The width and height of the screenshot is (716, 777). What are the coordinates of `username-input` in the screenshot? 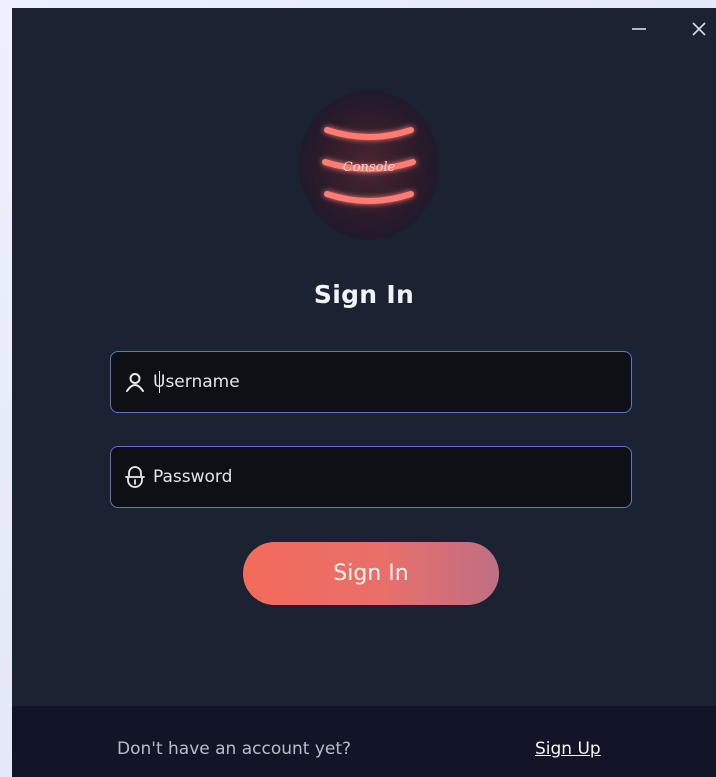 It's located at (392, 382).